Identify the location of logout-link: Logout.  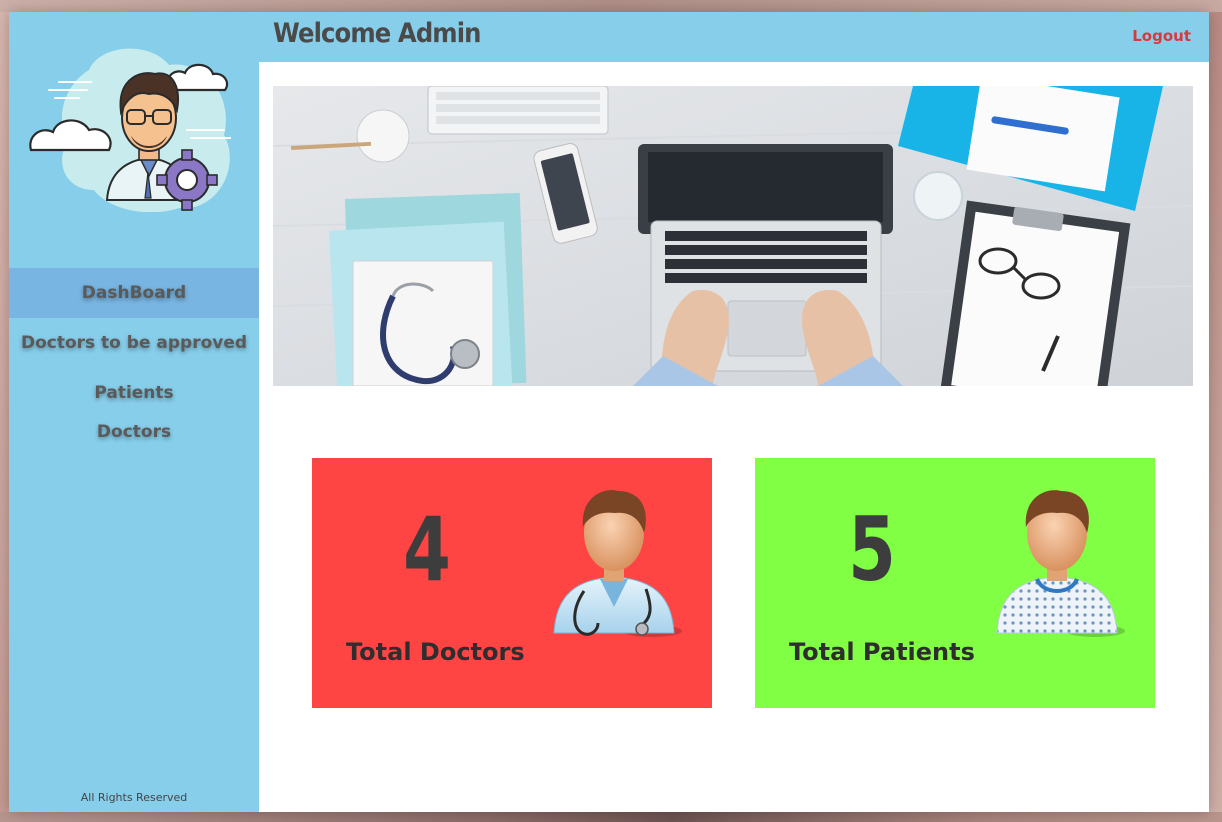
(1161, 36).